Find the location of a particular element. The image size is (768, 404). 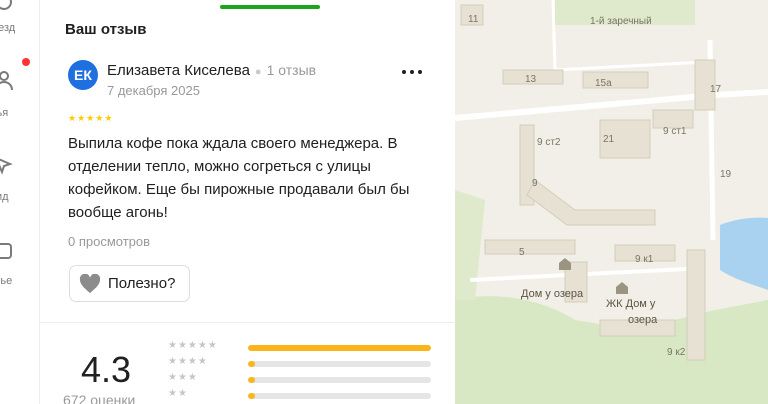

map-place-label: Дом у озера is located at coordinates (552, 294).